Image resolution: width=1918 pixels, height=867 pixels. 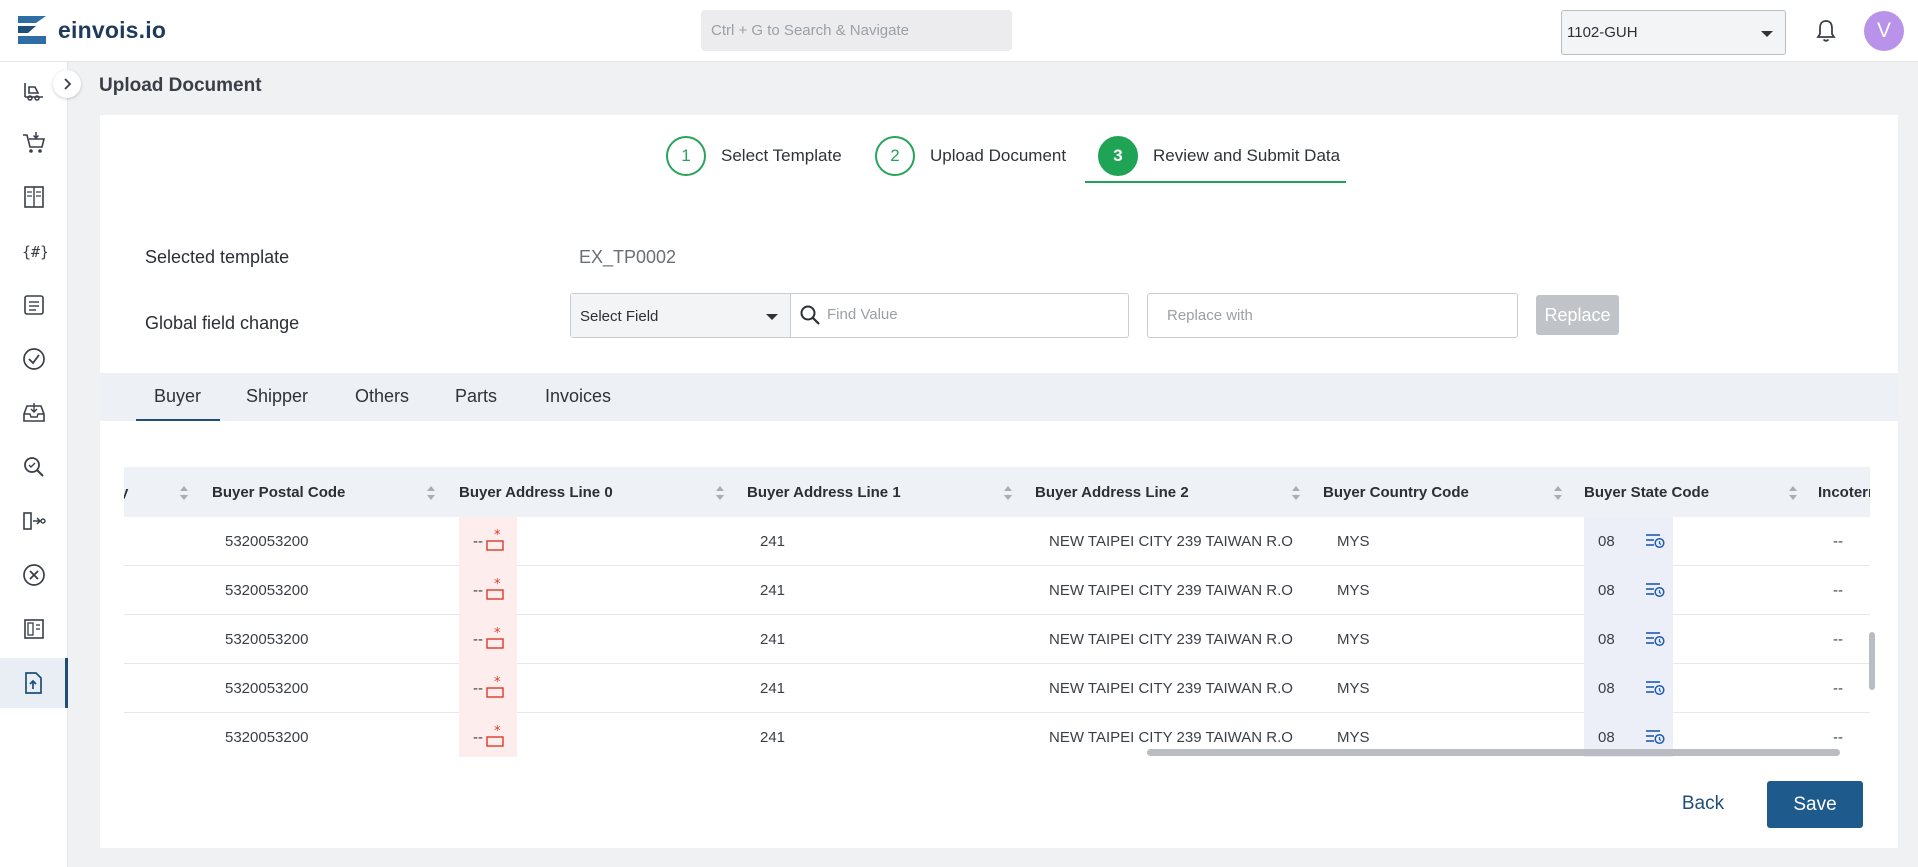 I want to click on sidebar-item-inbox, so click(x=34, y=413).